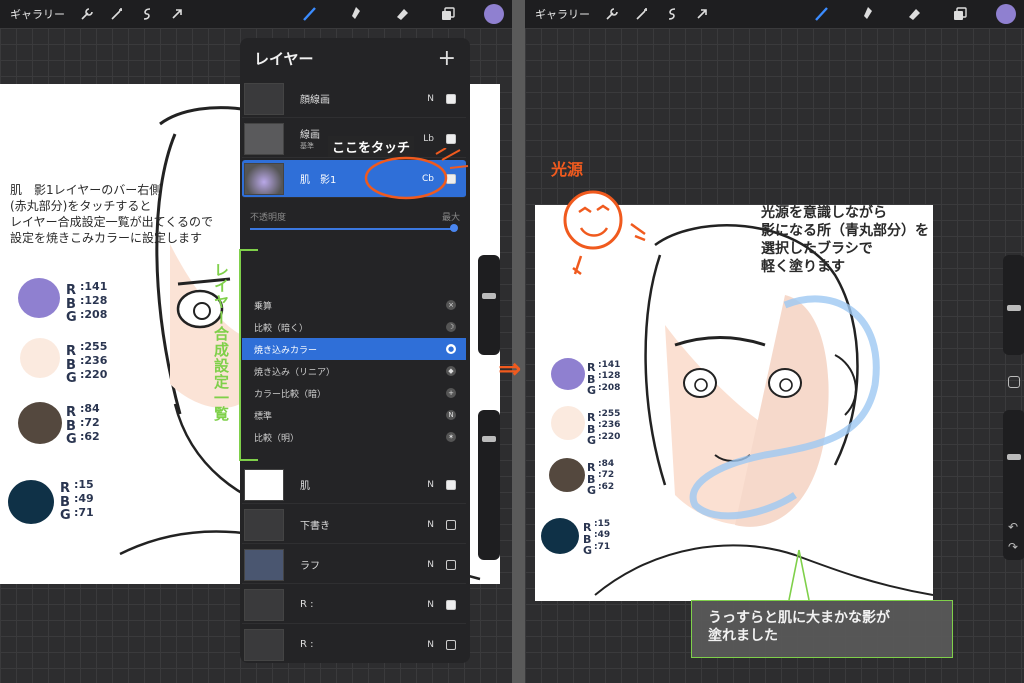 The image size is (1024, 683). What do you see at coordinates (81, 206) in the screenshot?
I see `left-note-line-2: (赤丸部分)をタッチすると` at bounding box center [81, 206].